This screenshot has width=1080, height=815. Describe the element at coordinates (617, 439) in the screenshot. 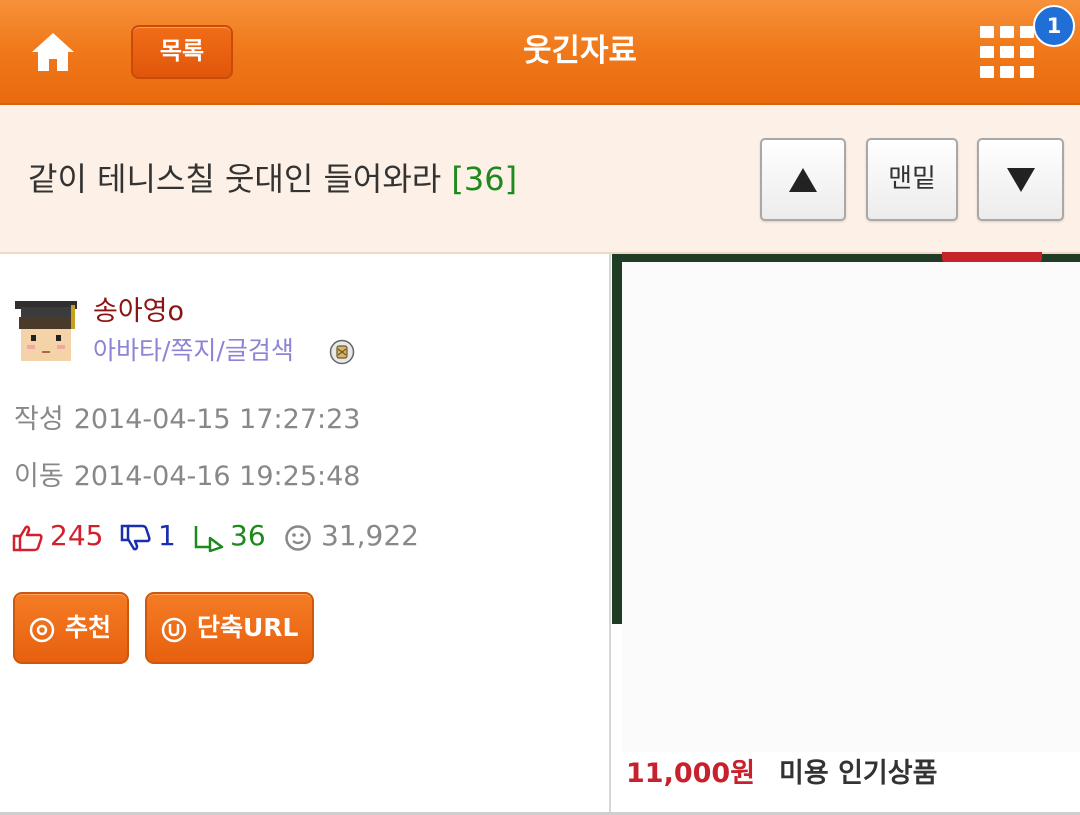

I see `ad-banner-edge` at that location.